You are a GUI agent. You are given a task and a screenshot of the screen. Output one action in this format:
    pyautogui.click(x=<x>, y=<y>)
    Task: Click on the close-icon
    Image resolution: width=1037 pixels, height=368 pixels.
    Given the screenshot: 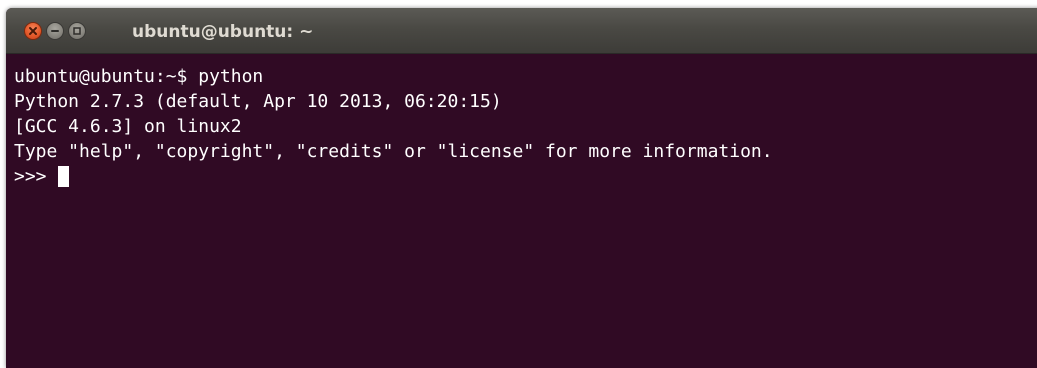 What is the action you would take?
    pyautogui.click(x=33, y=31)
    